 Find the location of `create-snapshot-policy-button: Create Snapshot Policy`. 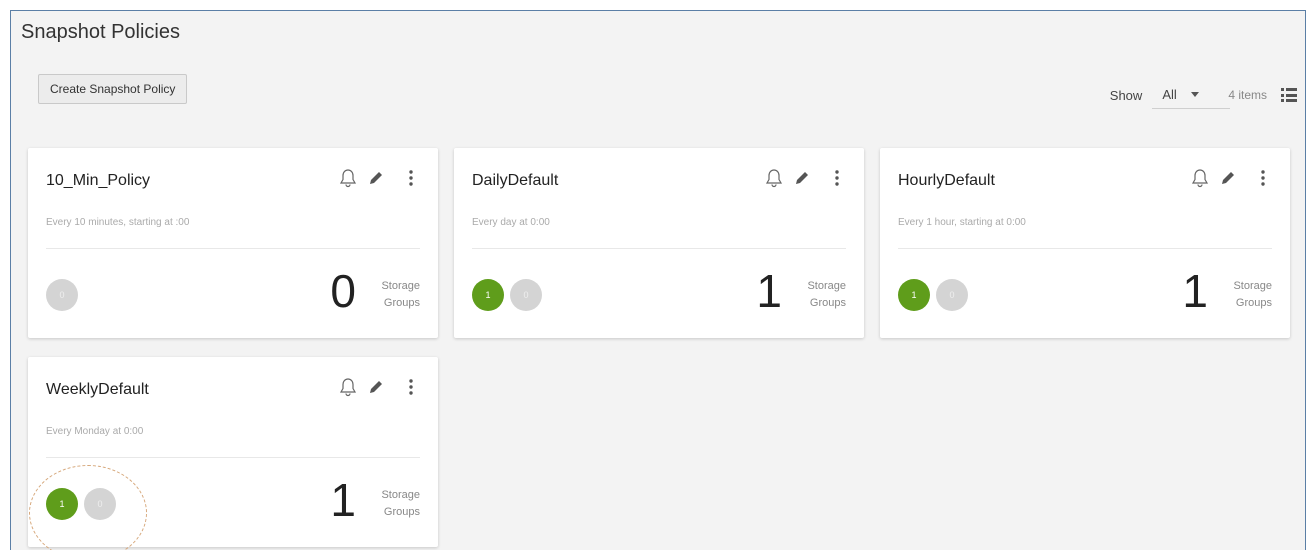

create-snapshot-policy-button: Create Snapshot Policy is located at coordinates (113, 89).